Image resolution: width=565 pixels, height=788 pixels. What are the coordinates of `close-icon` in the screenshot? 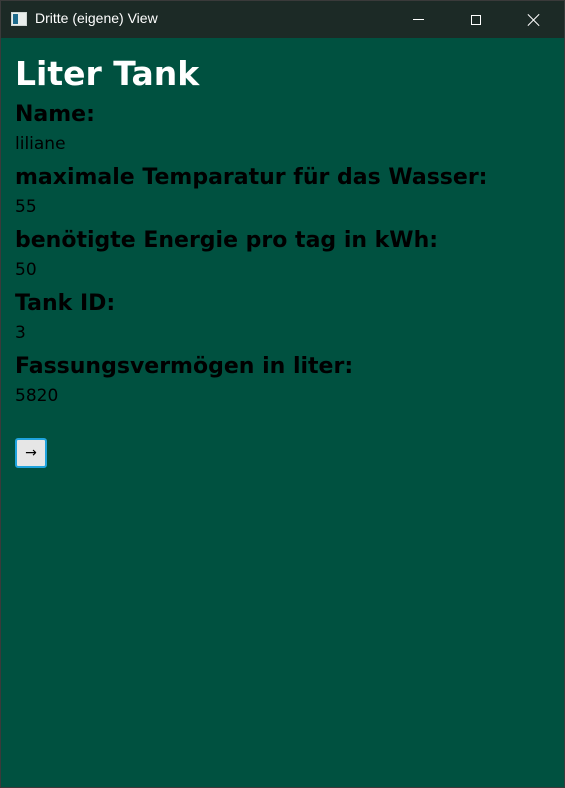 It's located at (534, 20).